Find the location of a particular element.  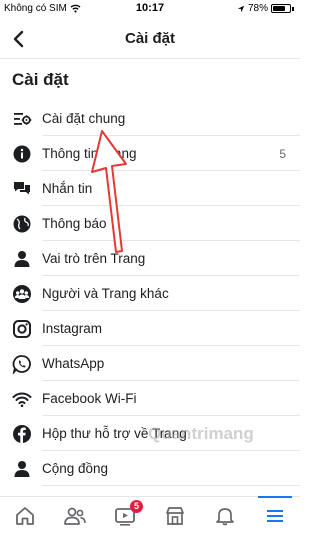

top-header: Cài đặt is located at coordinates (150, 39).